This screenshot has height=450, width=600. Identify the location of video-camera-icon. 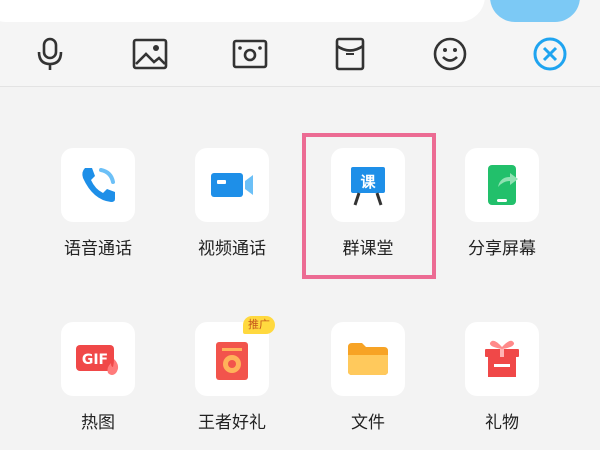
(232, 185).